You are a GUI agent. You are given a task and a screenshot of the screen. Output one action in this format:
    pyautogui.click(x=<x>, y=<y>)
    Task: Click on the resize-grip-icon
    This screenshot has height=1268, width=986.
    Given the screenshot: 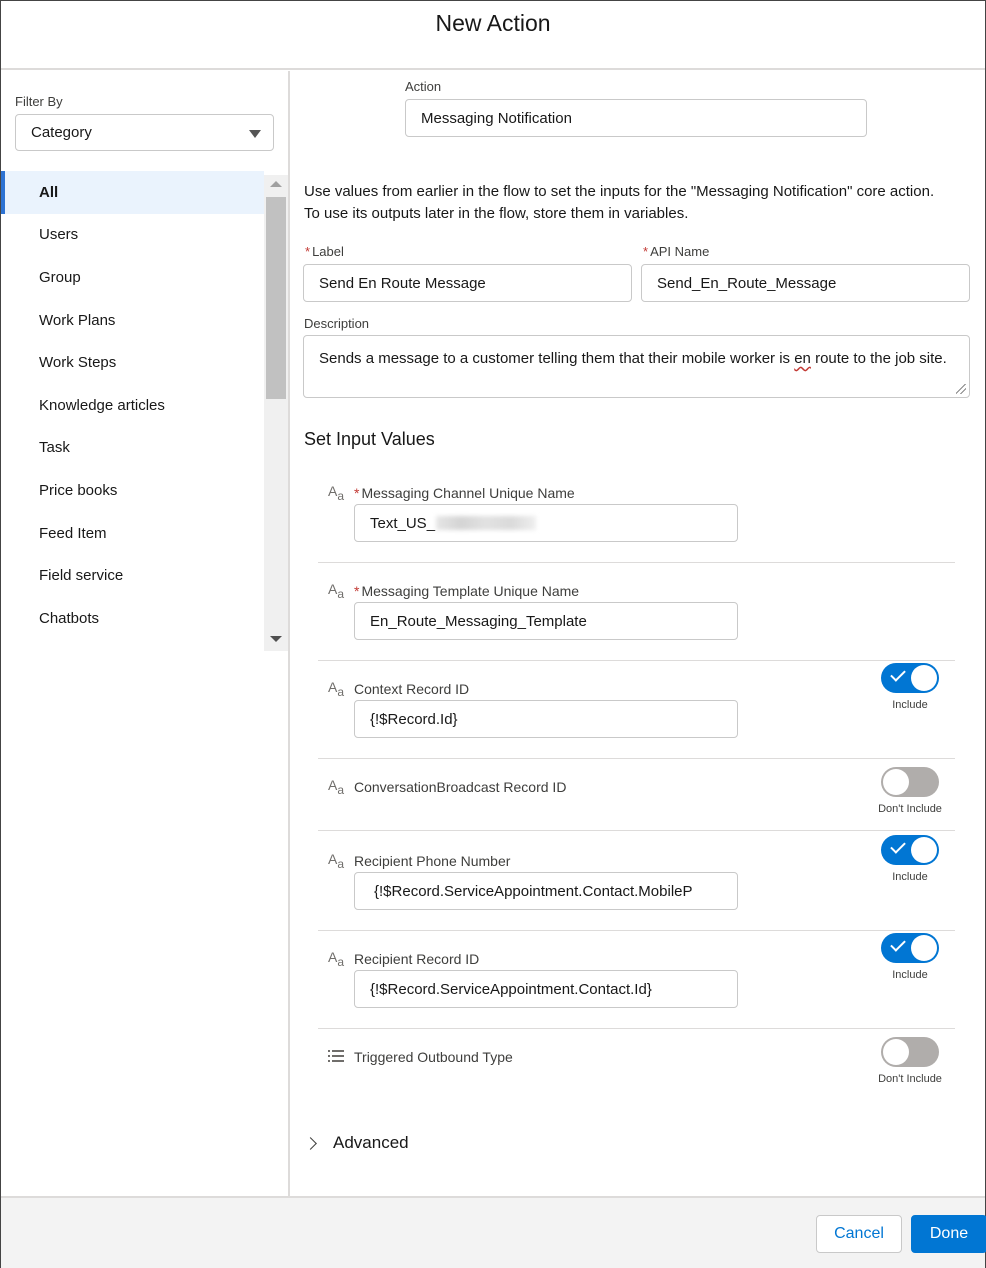 What is the action you would take?
    pyautogui.click(x=961, y=389)
    